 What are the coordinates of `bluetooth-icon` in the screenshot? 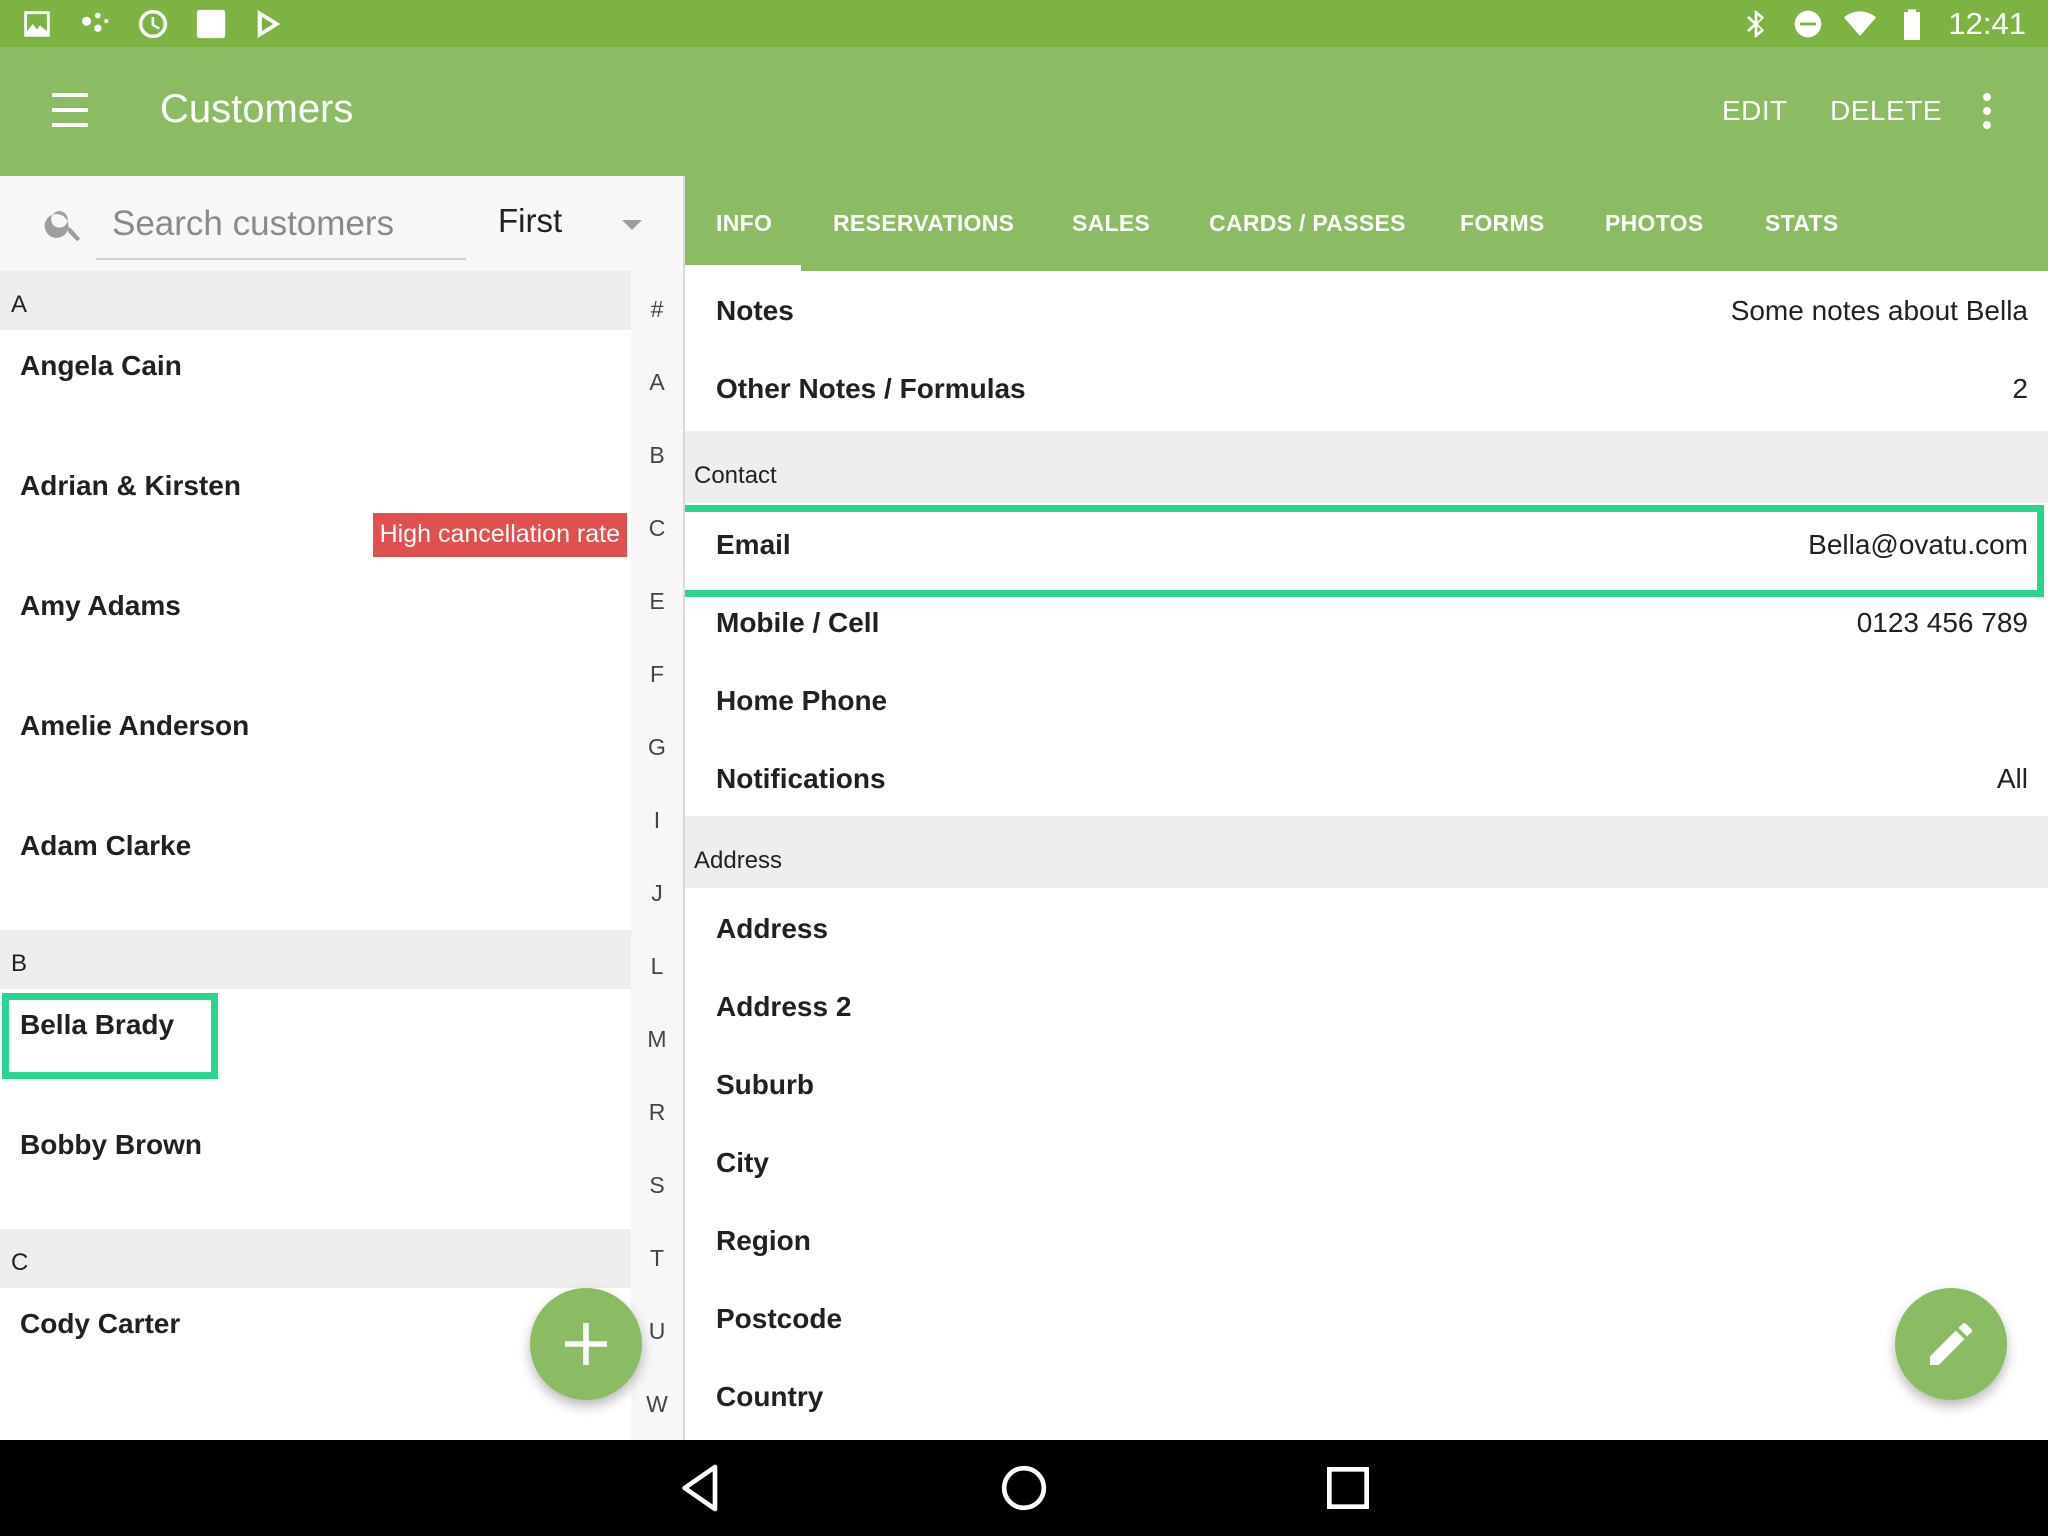 It's located at (1756, 24).